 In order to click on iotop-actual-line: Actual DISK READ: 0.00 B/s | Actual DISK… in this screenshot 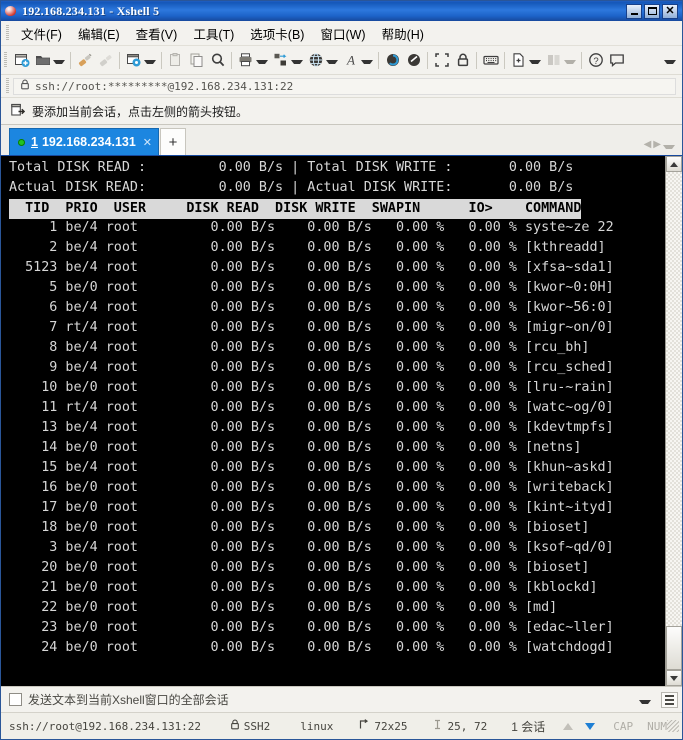, I will do `click(337, 188)`.